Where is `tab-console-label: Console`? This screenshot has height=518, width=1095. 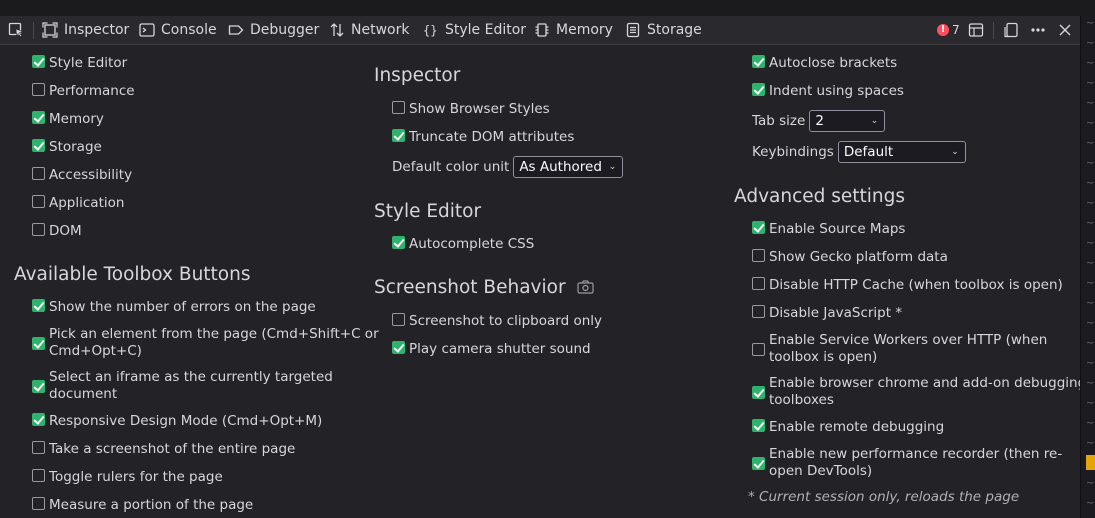
tab-console-label: Console is located at coordinates (189, 30).